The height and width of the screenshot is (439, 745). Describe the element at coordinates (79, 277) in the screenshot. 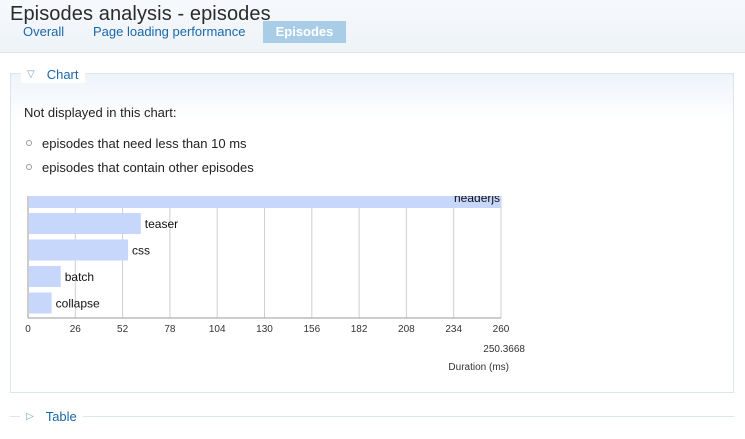

I see `bar-label-batch: batch` at that location.